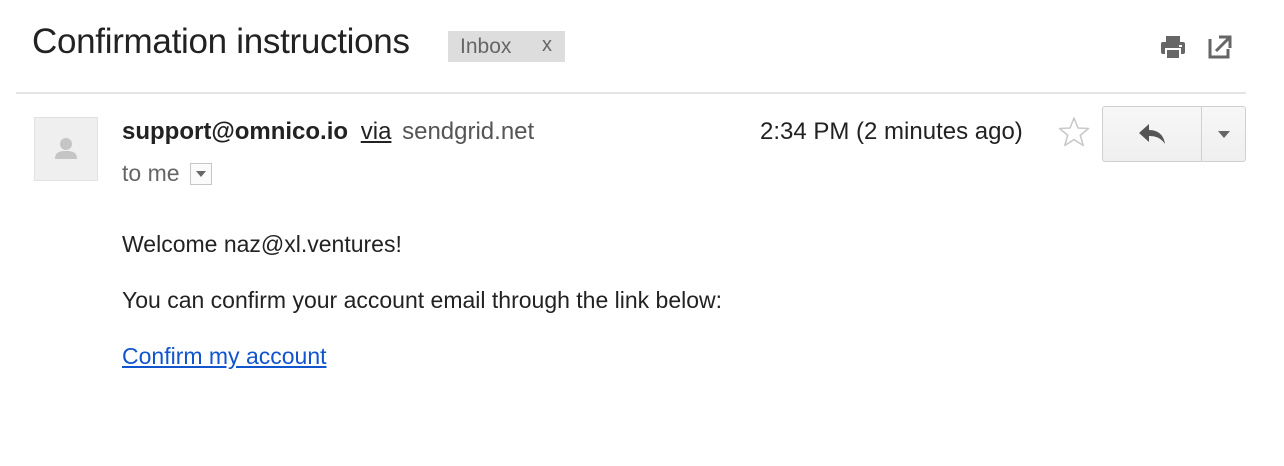 The height and width of the screenshot is (466, 1284). Describe the element at coordinates (468, 131) in the screenshot. I see `via-domain: sendgrid.net` at that location.